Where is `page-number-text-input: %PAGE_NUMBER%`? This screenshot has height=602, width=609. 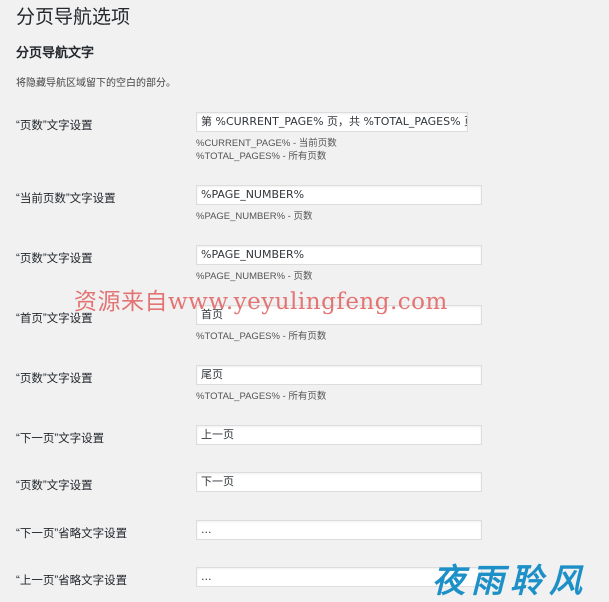 page-number-text-input: %PAGE_NUMBER% is located at coordinates (339, 255).